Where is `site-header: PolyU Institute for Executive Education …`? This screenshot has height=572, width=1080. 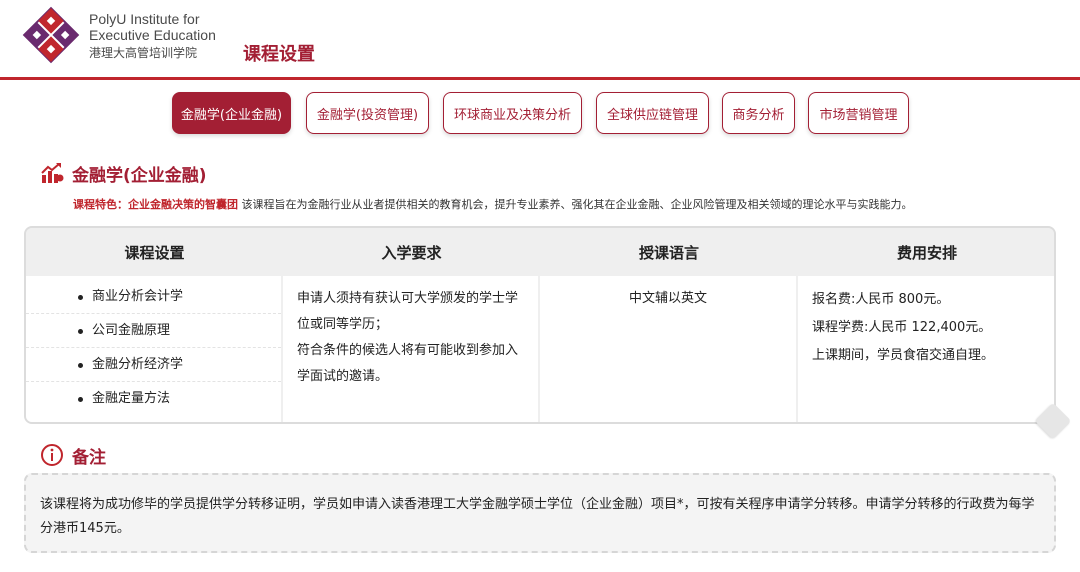
site-header: PolyU Institute for Executive Education … is located at coordinates (540, 40).